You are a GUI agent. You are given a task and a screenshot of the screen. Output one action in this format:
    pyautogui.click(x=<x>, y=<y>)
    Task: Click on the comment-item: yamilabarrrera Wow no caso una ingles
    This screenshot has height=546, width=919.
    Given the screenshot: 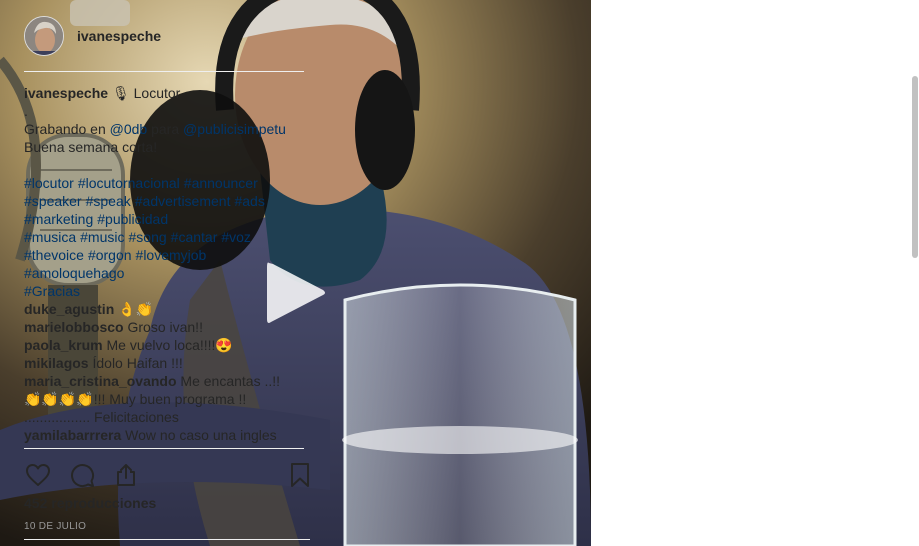 What is the action you would take?
    pyautogui.click(x=166, y=435)
    